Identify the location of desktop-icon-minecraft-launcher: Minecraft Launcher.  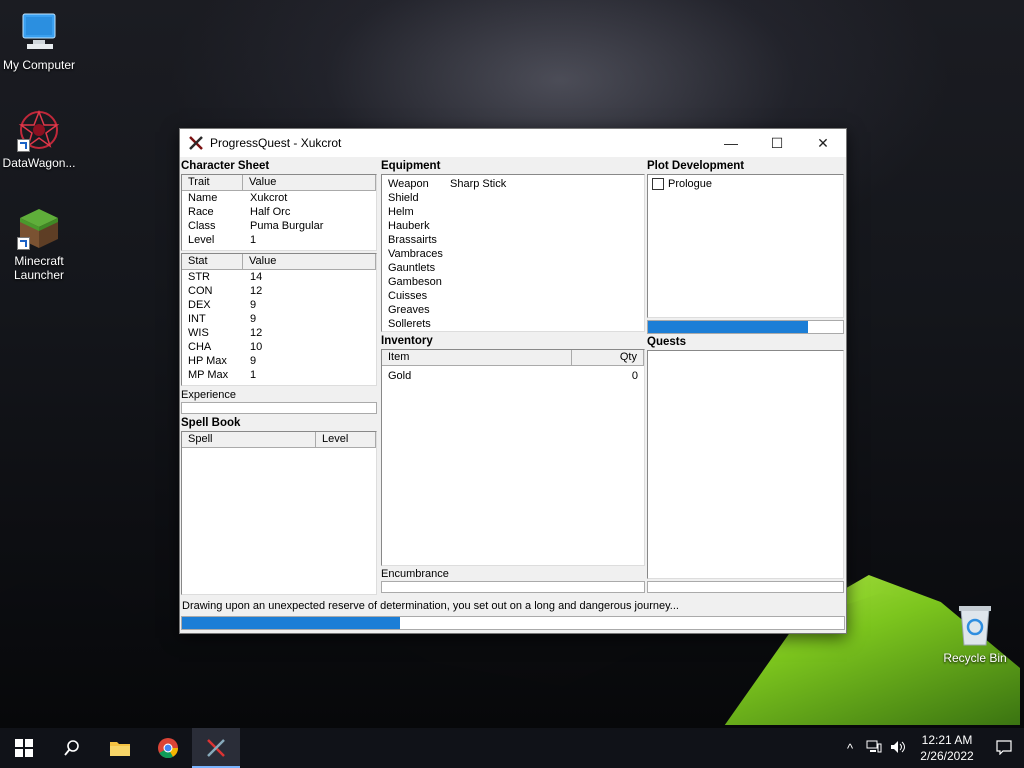
(39, 244).